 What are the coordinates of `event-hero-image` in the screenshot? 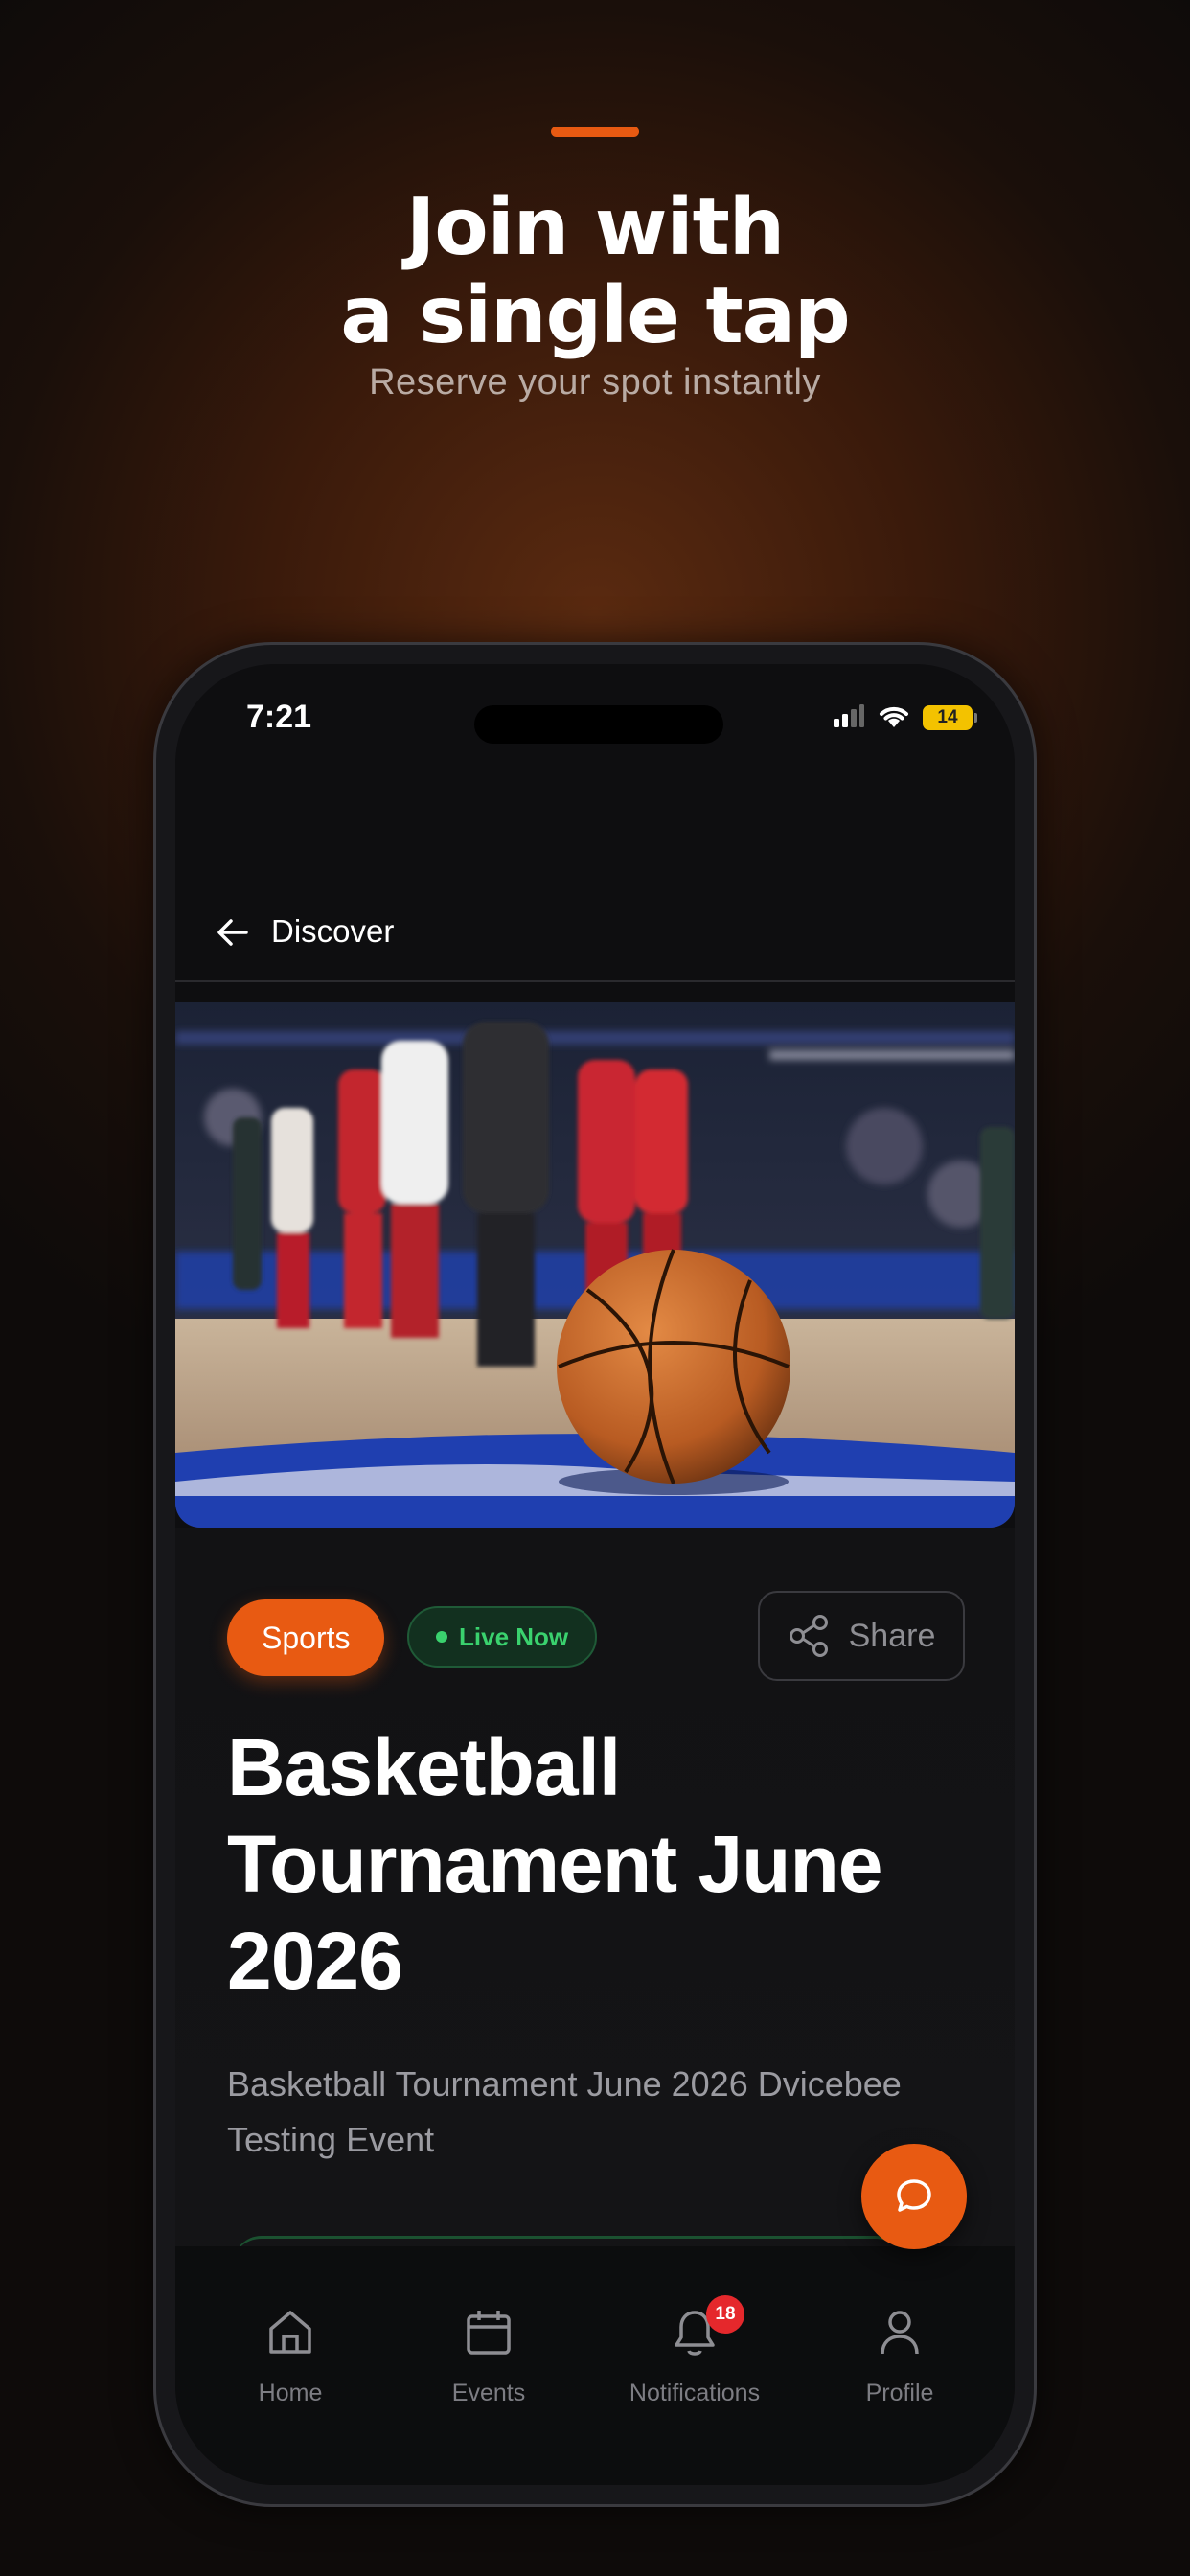 It's located at (595, 1265).